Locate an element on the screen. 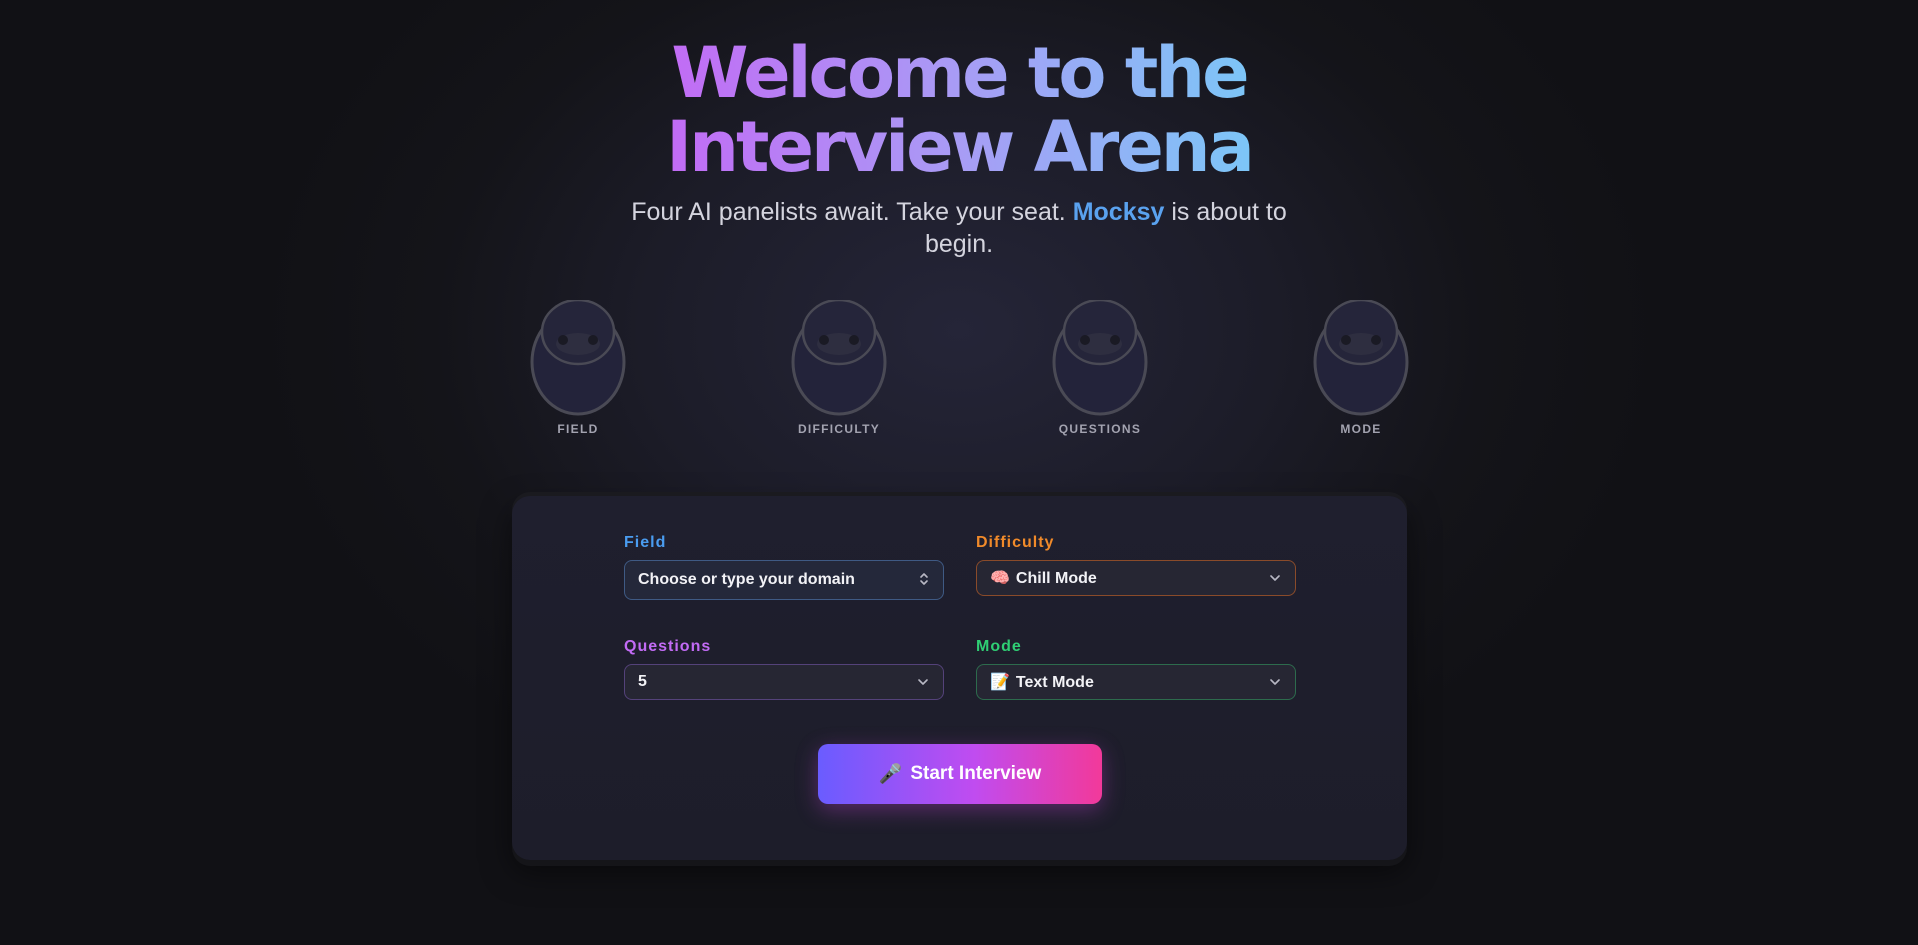 This screenshot has height=945, width=1918. start-interview-button: 🎤 Start Interview is located at coordinates (960, 774).